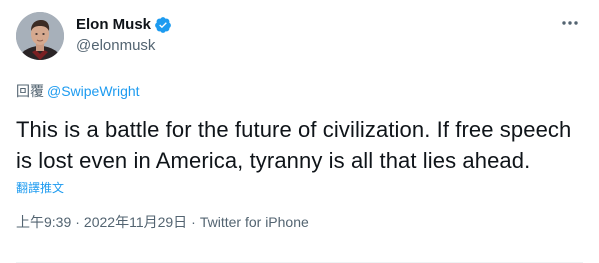 Image resolution: width=599 pixels, height=263 pixels. What do you see at coordinates (135, 222) in the screenshot?
I see `tweet-date: 2022年11月29日` at bounding box center [135, 222].